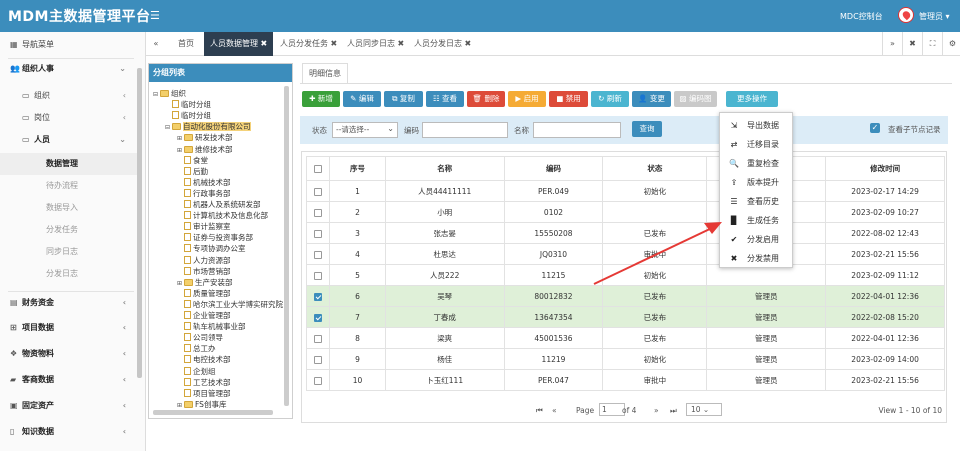  I want to click on tree-node: 机器人及系统研发部, so click(219, 204).